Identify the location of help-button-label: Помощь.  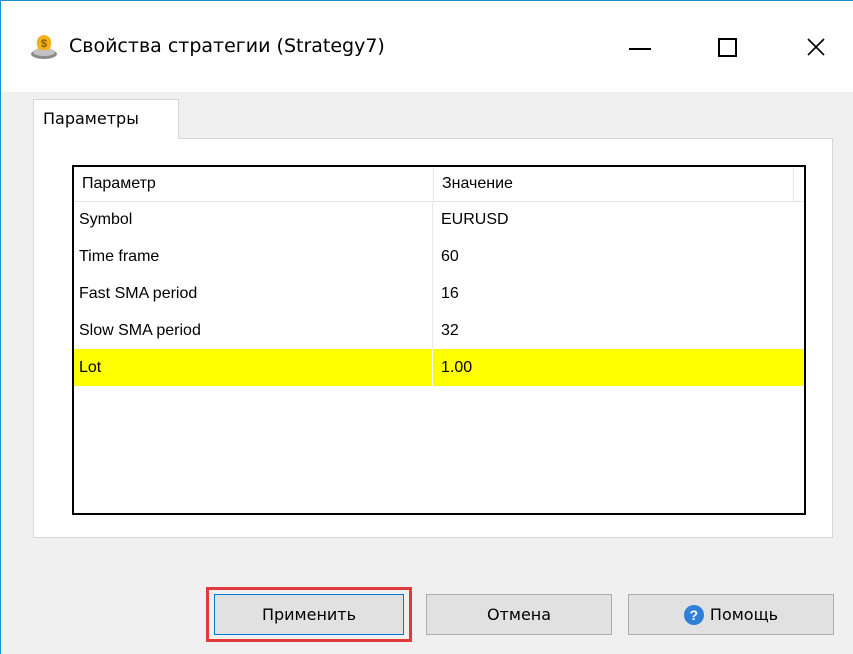
(744, 614).